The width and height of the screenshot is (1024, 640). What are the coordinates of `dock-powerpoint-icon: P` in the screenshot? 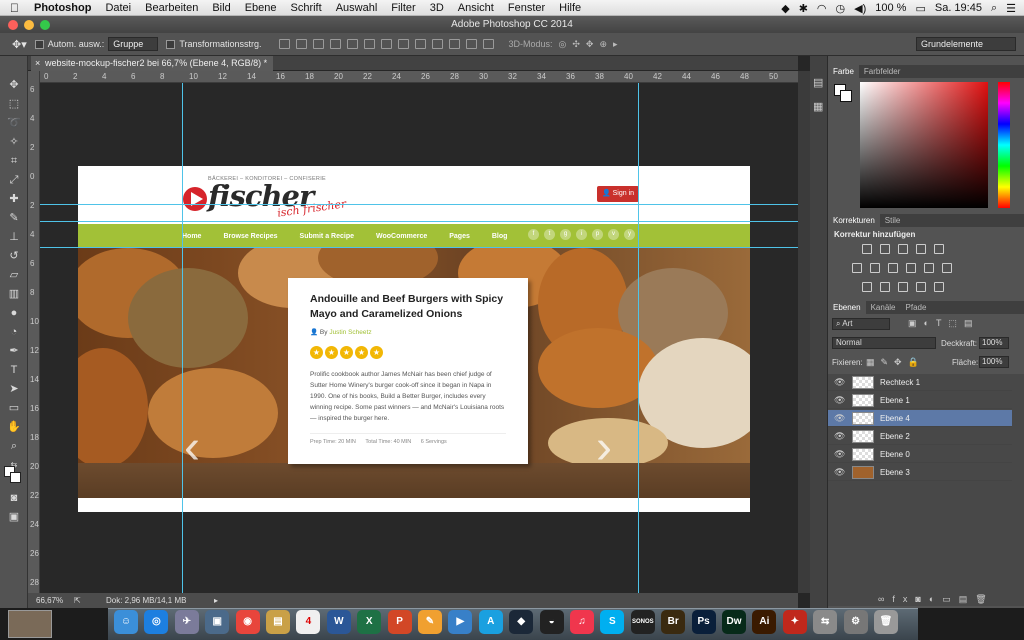 It's located at (399, 622).